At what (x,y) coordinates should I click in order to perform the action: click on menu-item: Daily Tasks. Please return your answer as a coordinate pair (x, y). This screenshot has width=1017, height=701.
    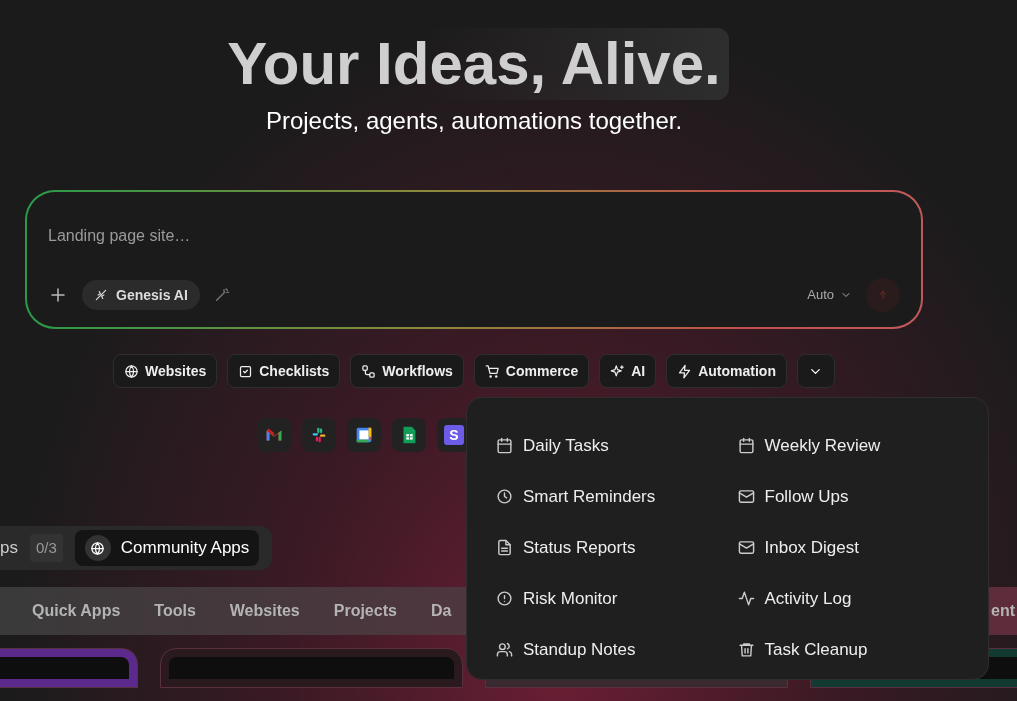
    Looking at the image, I should click on (607, 445).